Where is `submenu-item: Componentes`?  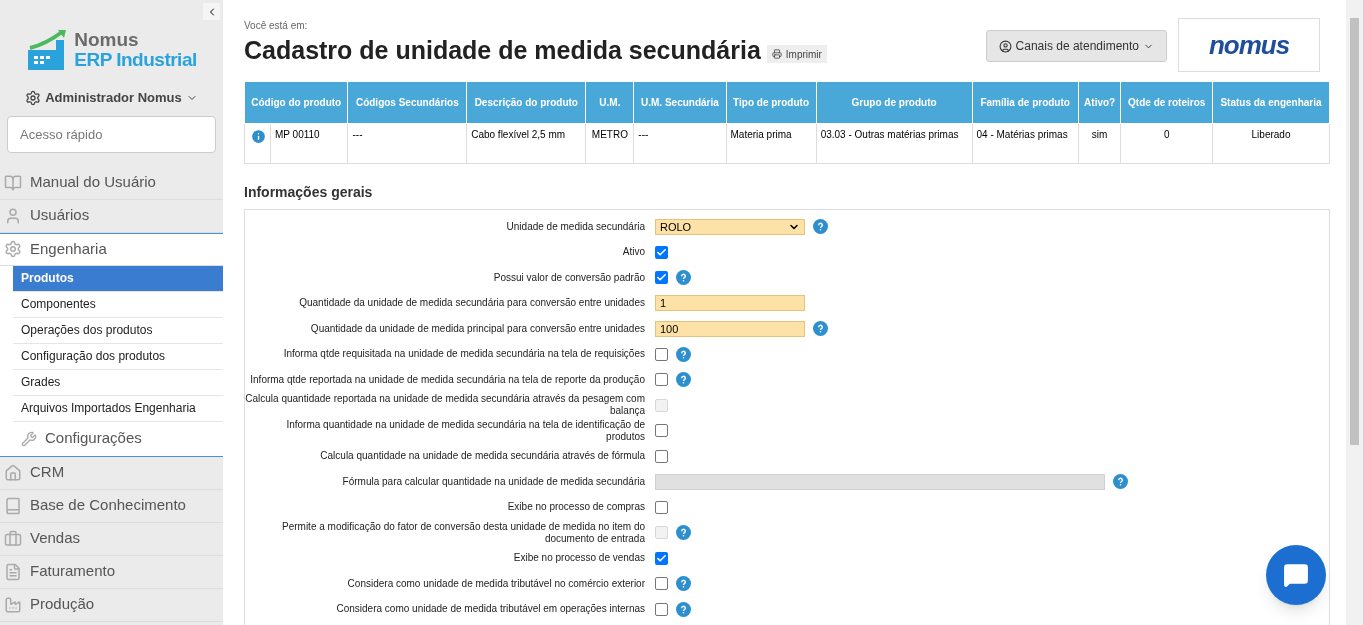
submenu-item: Componentes is located at coordinates (118, 304).